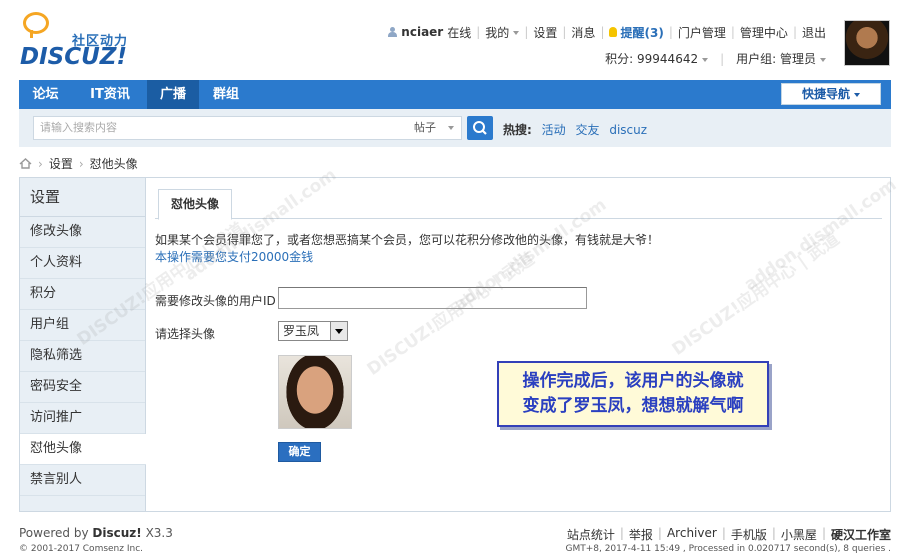  I want to click on footer-link-mobile: 手机版, so click(749, 534).